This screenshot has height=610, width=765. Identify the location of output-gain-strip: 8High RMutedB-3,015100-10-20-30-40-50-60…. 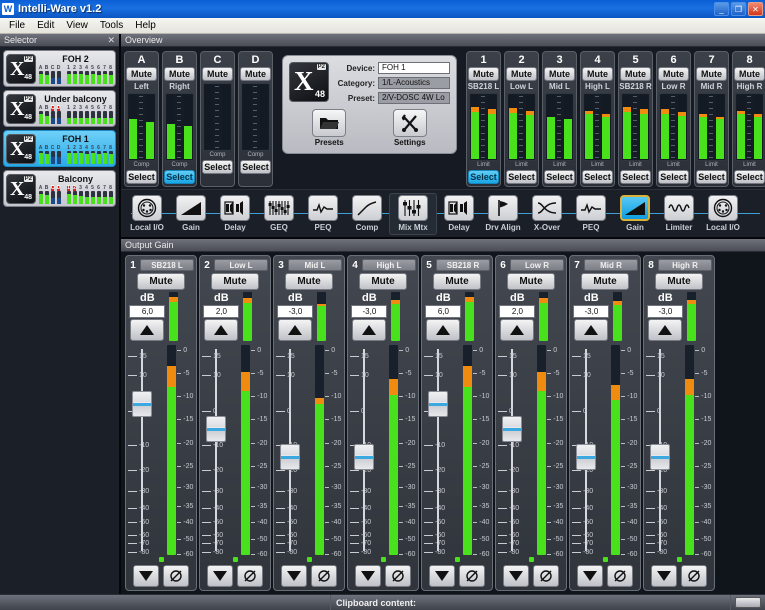
(679, 423).